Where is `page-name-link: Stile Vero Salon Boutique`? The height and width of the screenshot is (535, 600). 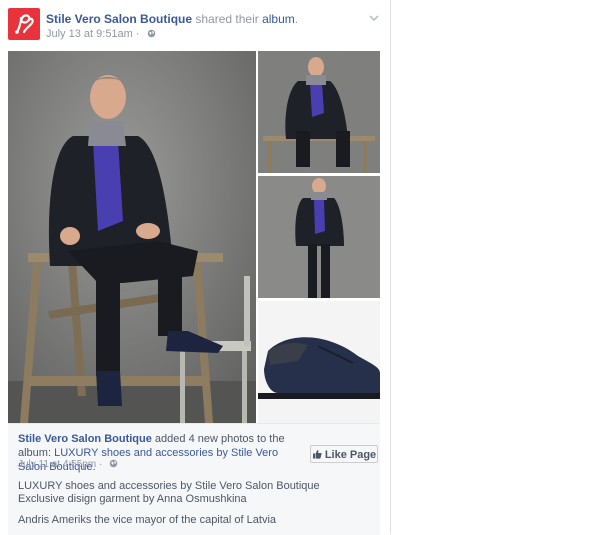 page-name-link: Stile Vero Salon Boutique is located at coordinates (119, 19).